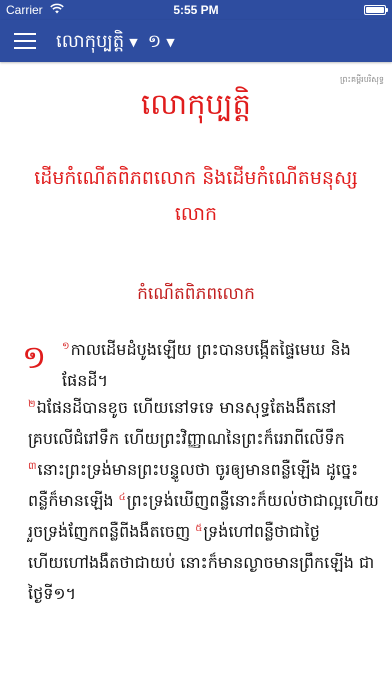  Describe the element at coordinates (196, 196) in the screenshot. I see `section-heading: ដើមកំណើតពិភពលោក និងដើមកំណើតមនុស្សលោក` at that location.